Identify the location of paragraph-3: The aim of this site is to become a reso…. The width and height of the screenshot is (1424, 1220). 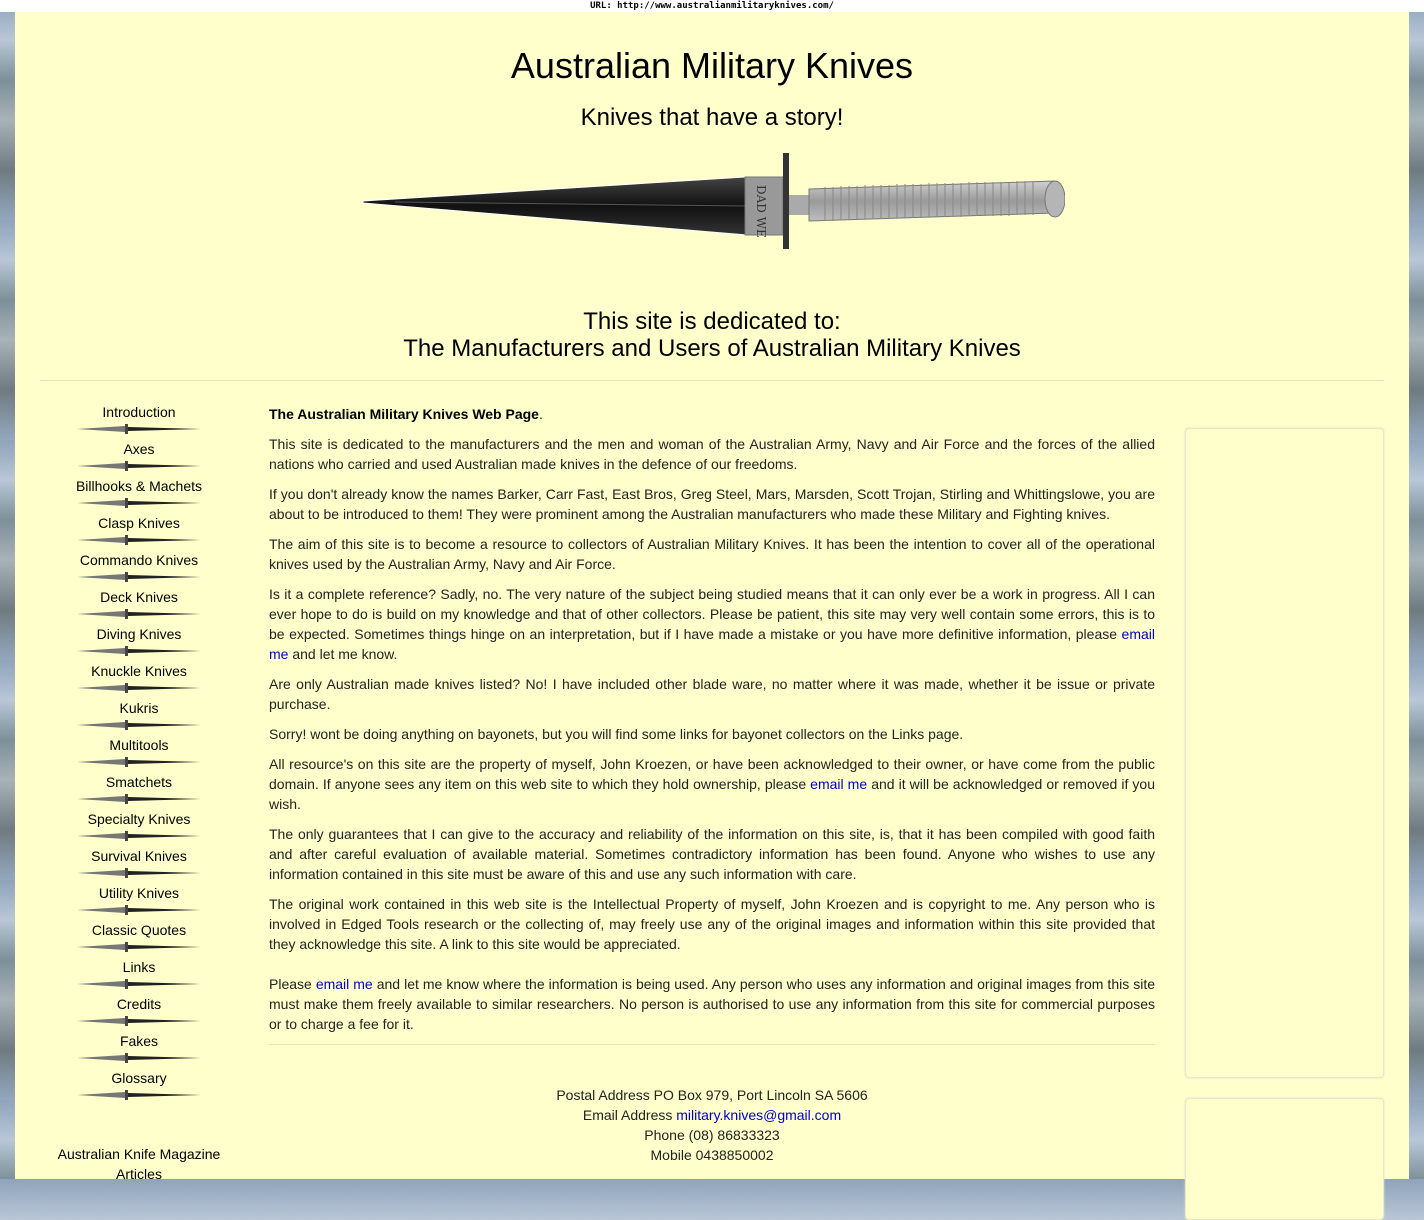
(712, 554).